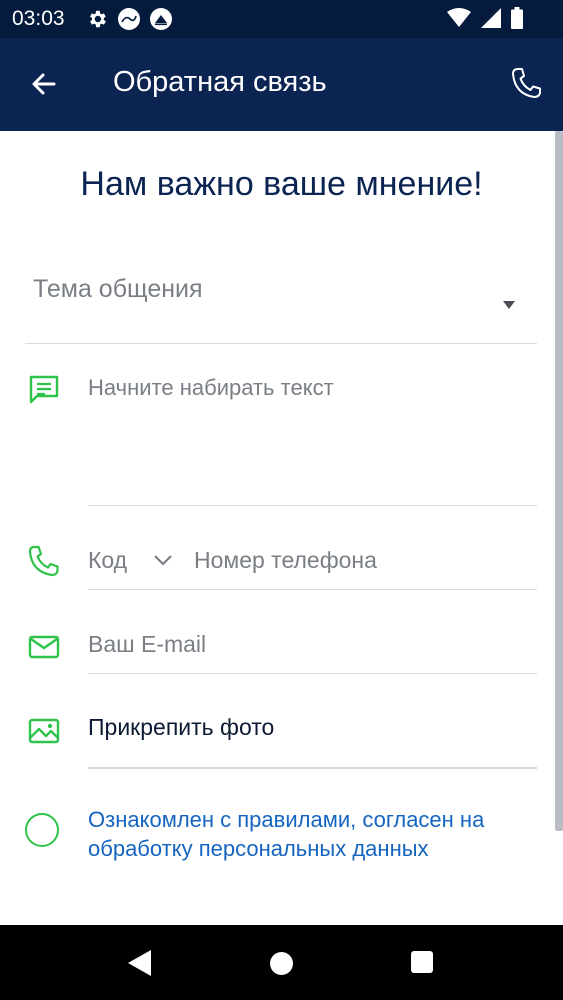 The height and width of the screenshot is (1000, 563). Describe the element at coordinates (281, 19) in the screenshot. I see `status-bar: 03:03` at that location.